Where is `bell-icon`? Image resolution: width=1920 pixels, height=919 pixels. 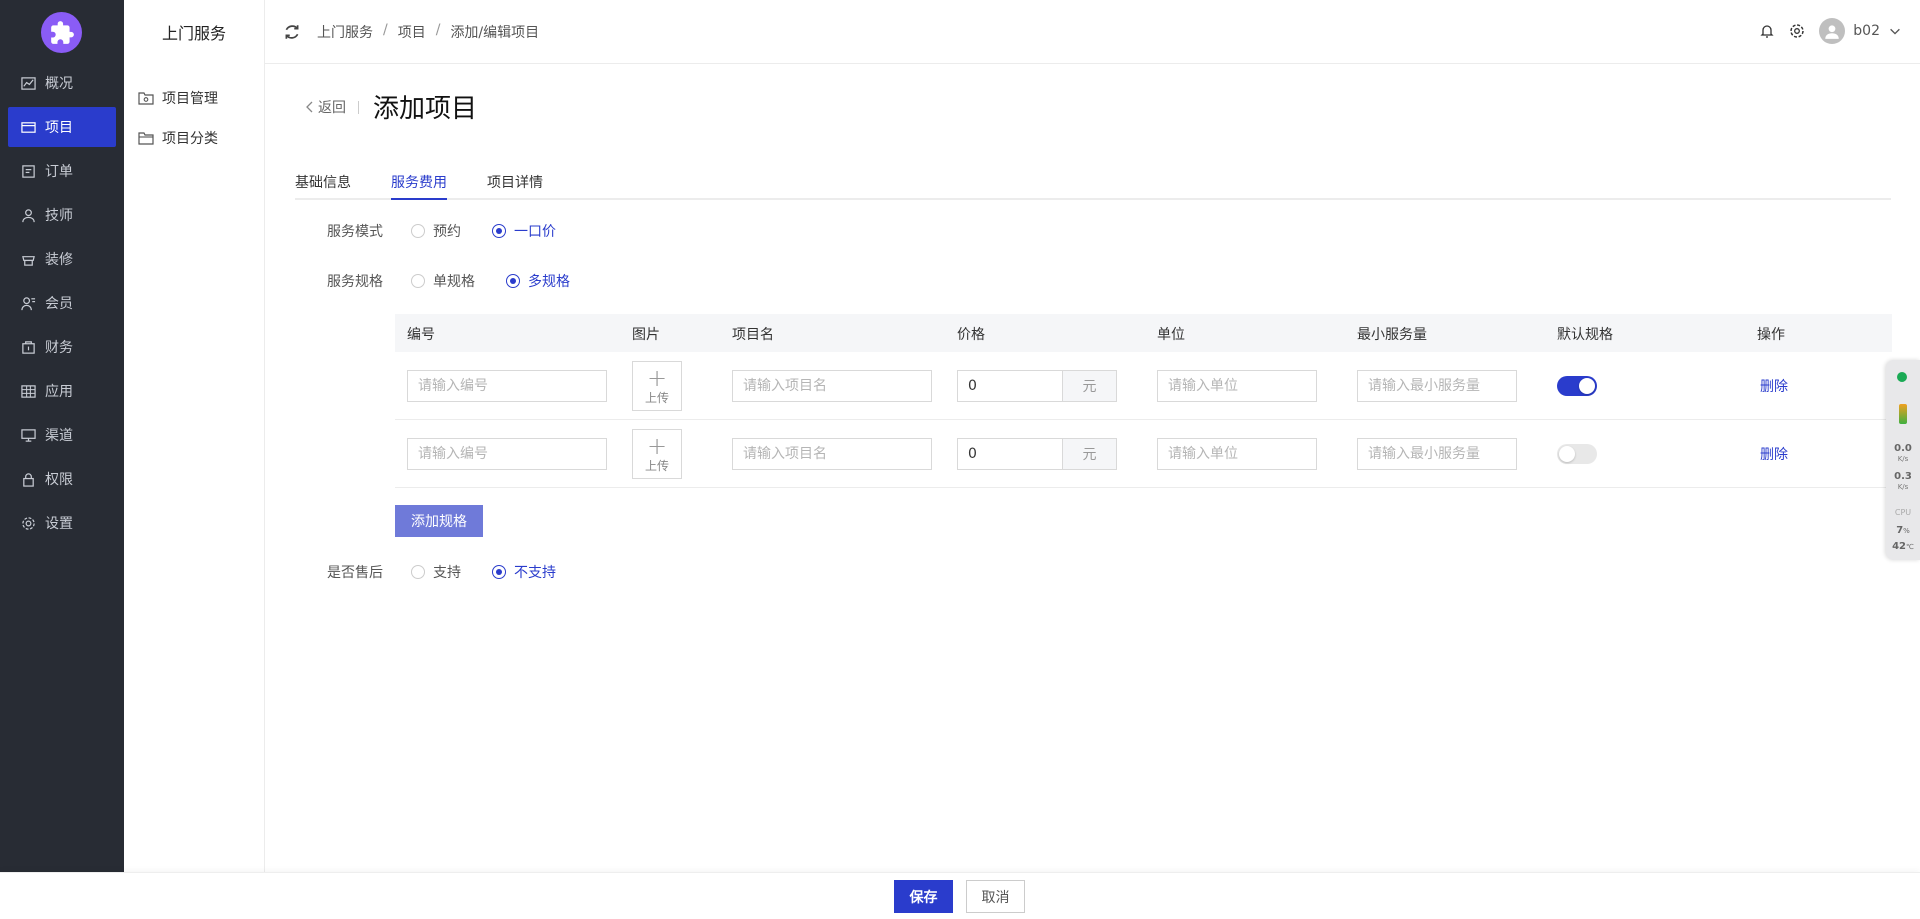
bell-icon is located at coordinates (1767, 31).